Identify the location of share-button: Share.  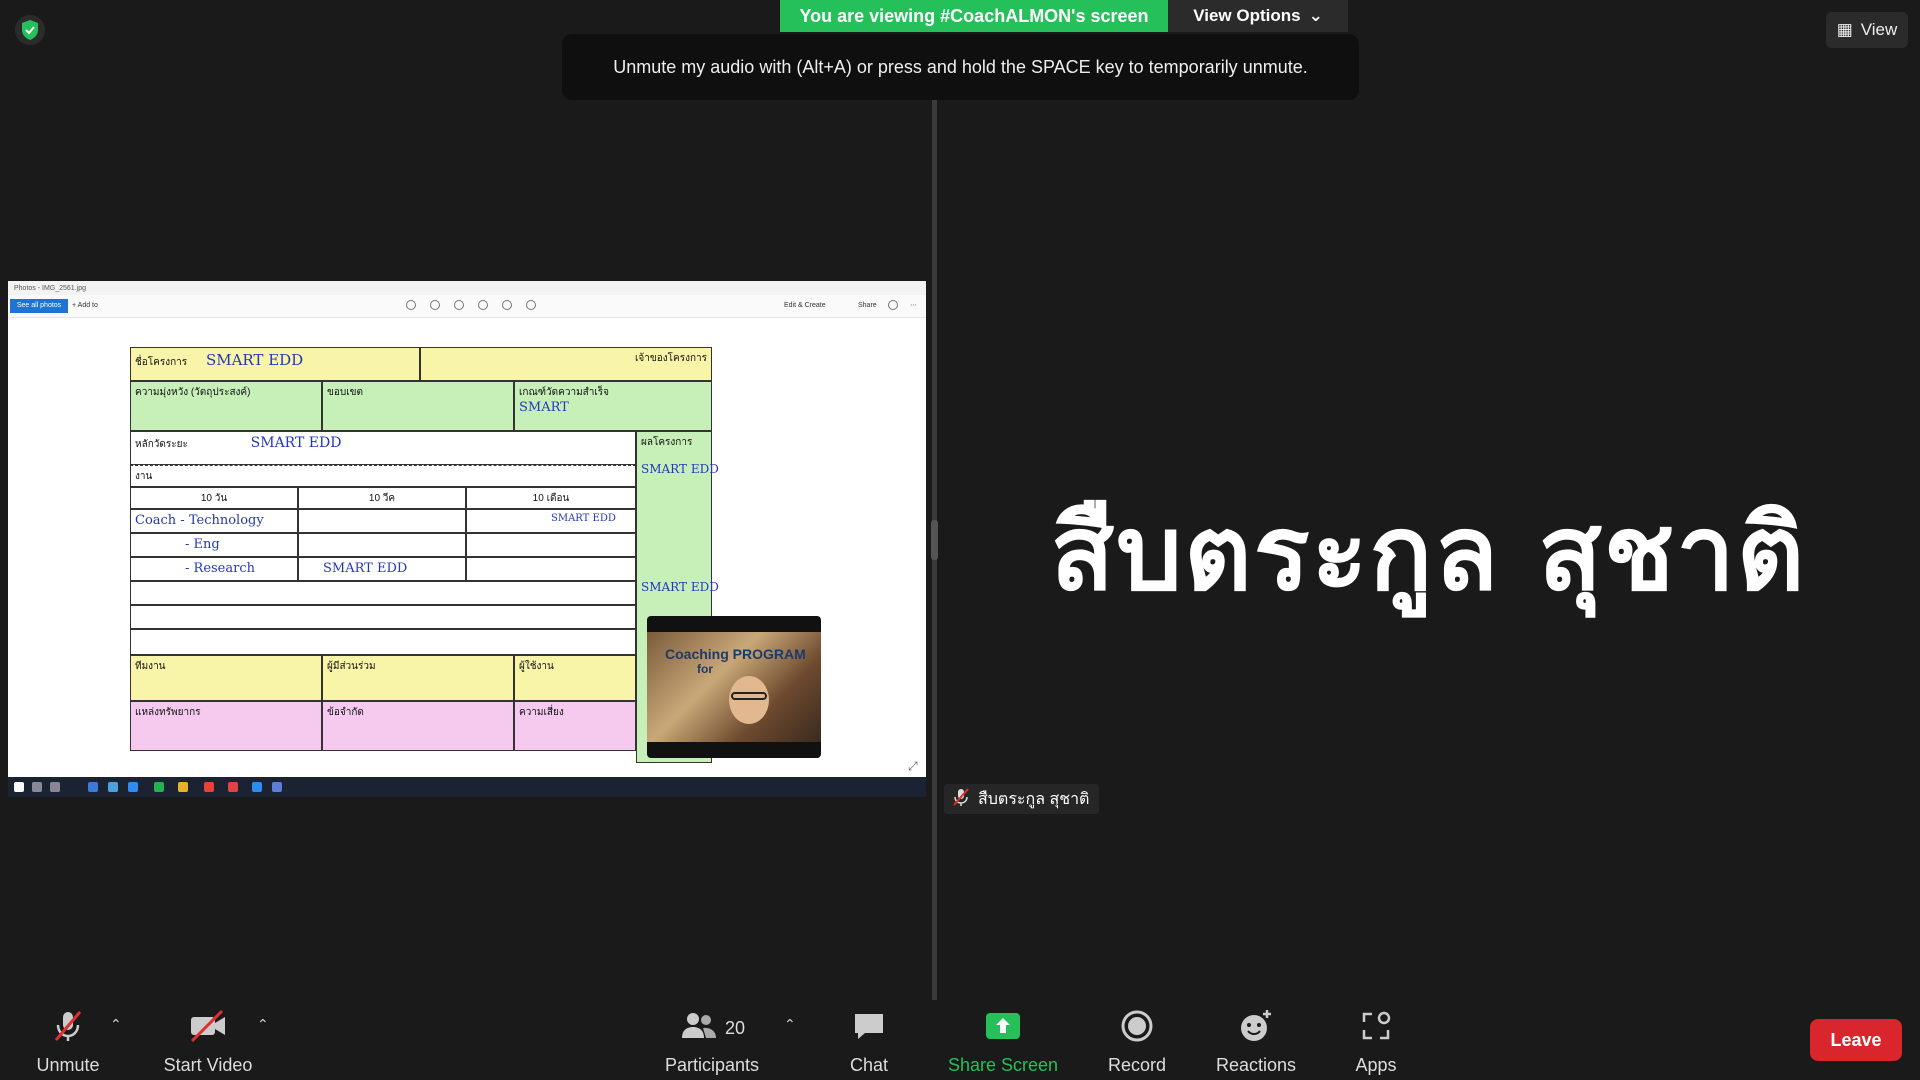
(867, 306).